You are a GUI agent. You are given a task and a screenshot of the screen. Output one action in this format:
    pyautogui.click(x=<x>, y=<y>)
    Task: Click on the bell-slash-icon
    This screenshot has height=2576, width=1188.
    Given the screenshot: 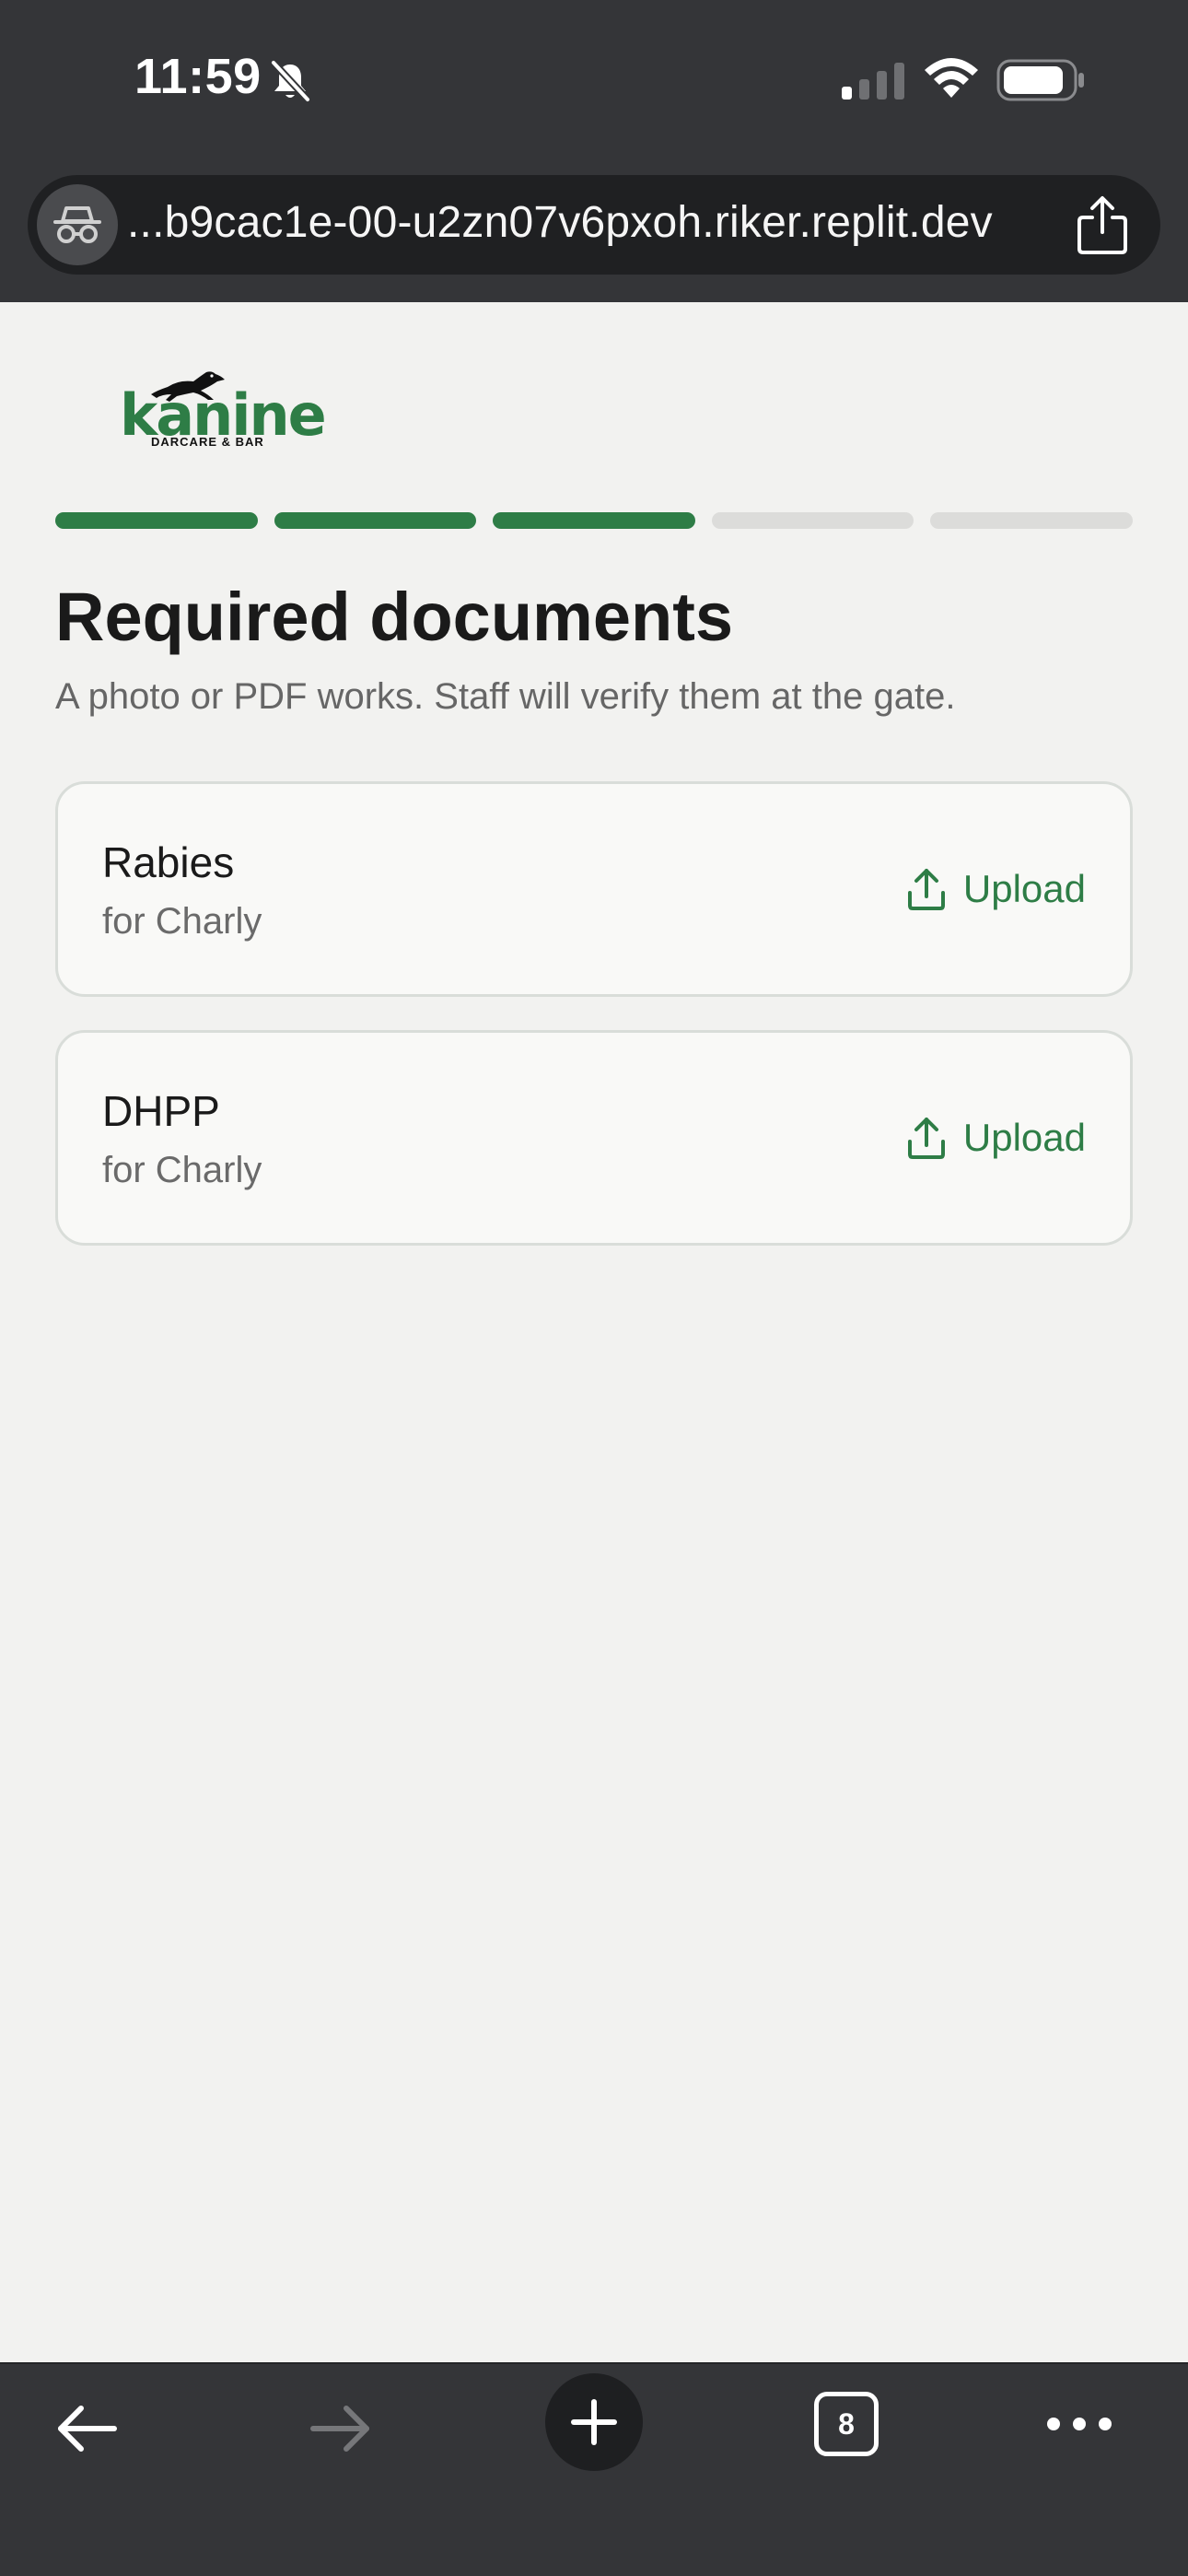 What is the action you would take?
    pyautogui.click(x=290, y=81)
    